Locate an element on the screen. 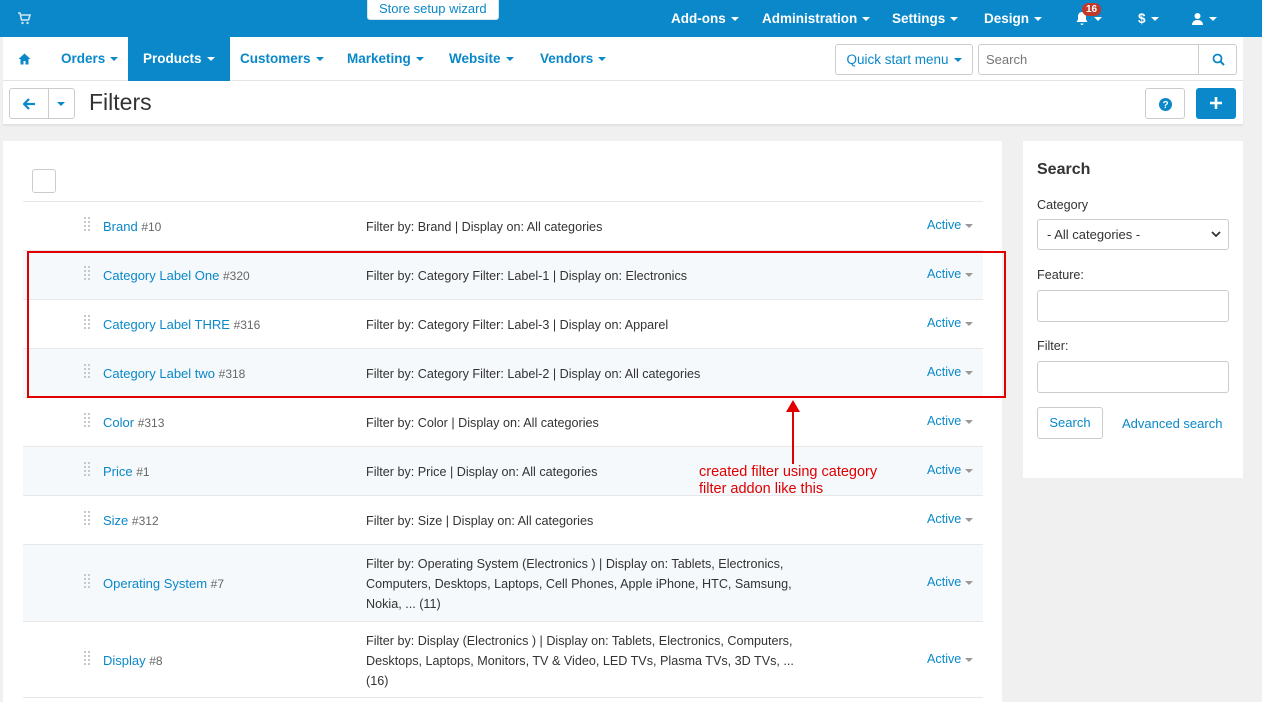 This screenshot has height=702, width=1262. nav-orders: Orders is located at coordinates (90, 59).